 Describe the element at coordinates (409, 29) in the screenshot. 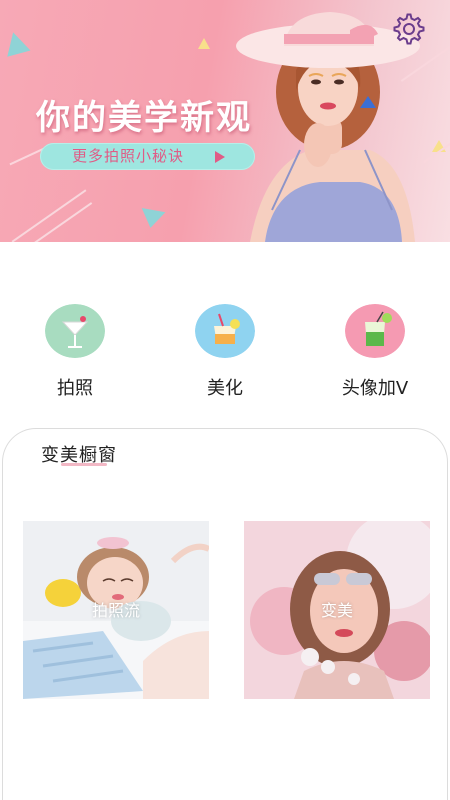

I see `gear-icon` at that location.